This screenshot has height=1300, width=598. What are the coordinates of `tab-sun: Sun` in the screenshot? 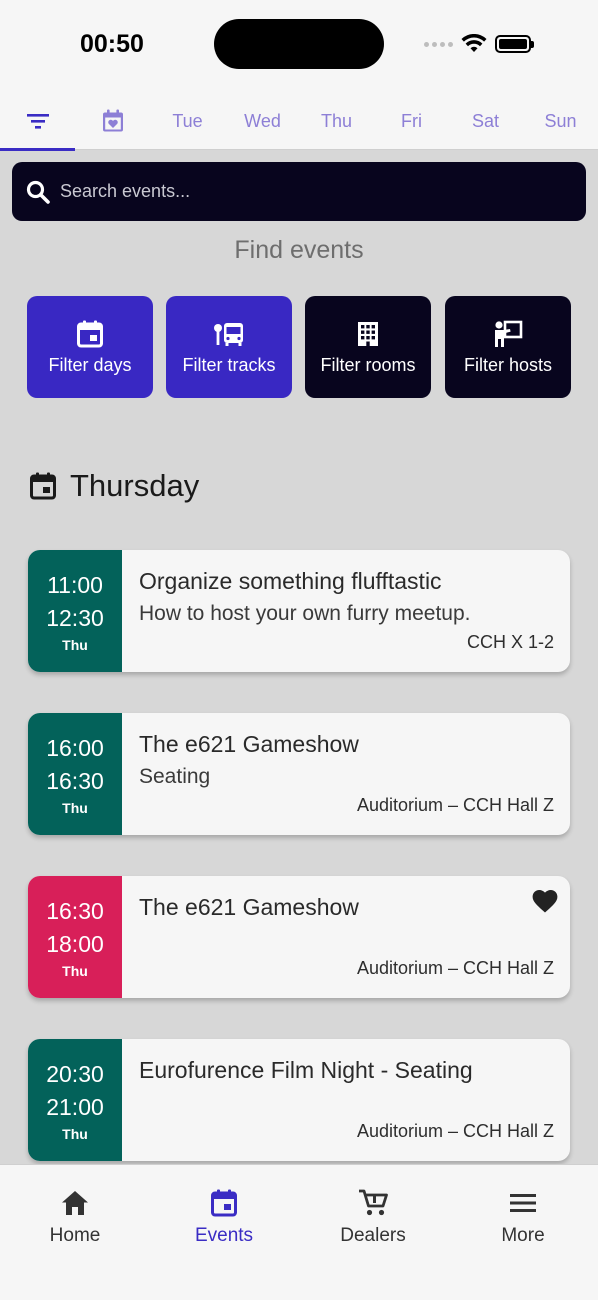 It's located at (560, 121).